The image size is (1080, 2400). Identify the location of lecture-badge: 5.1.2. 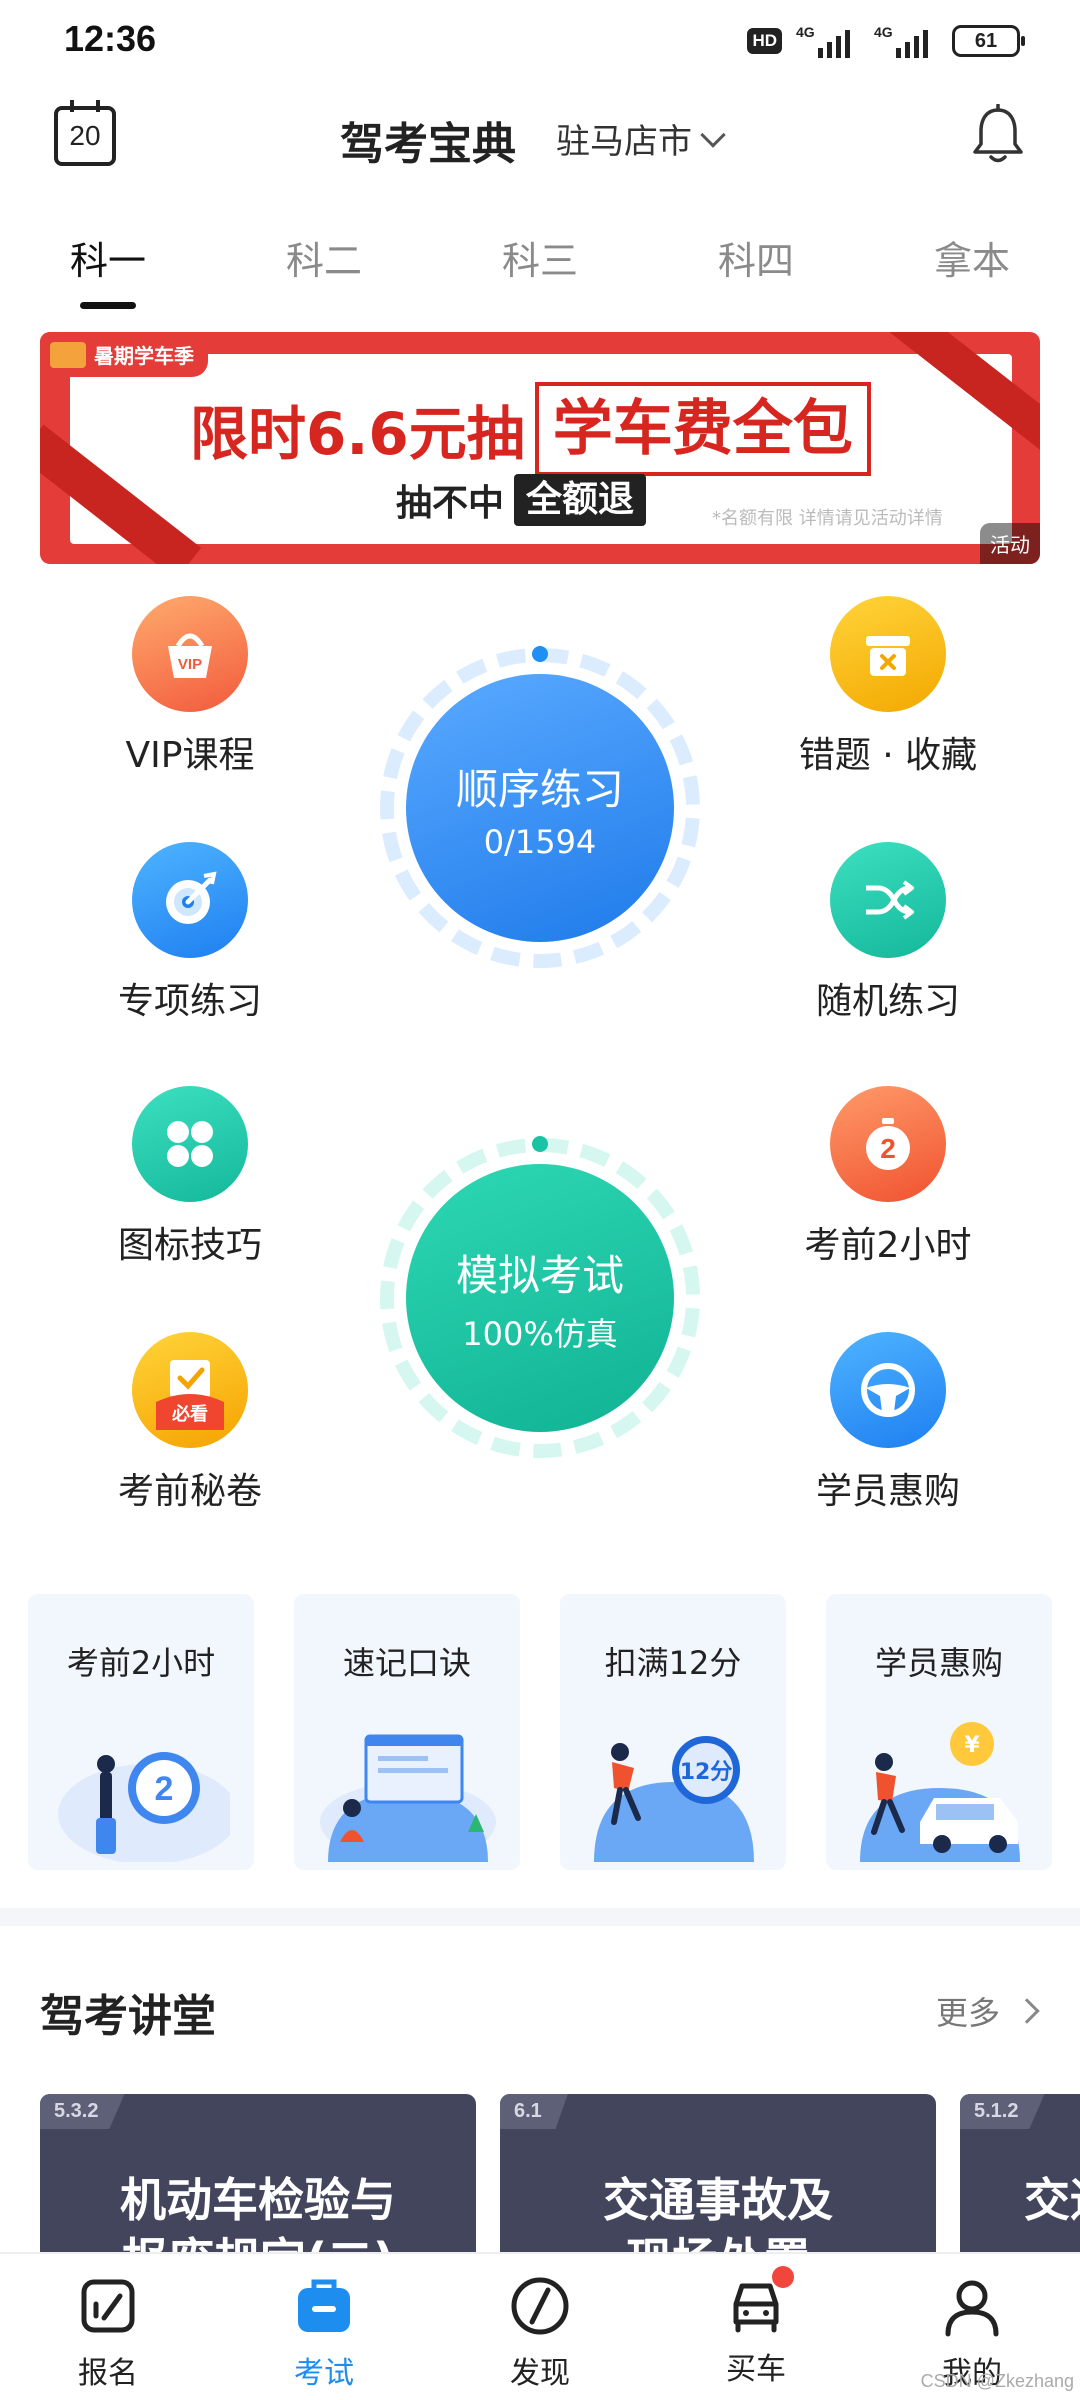
(1002, 2111).